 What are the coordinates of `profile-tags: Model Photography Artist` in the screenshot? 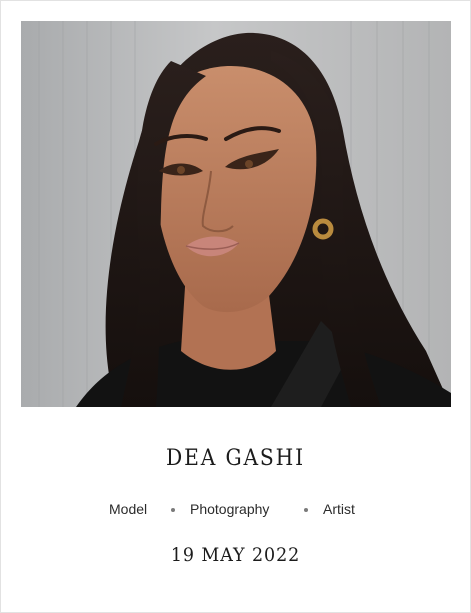 It's located at (235, 510).